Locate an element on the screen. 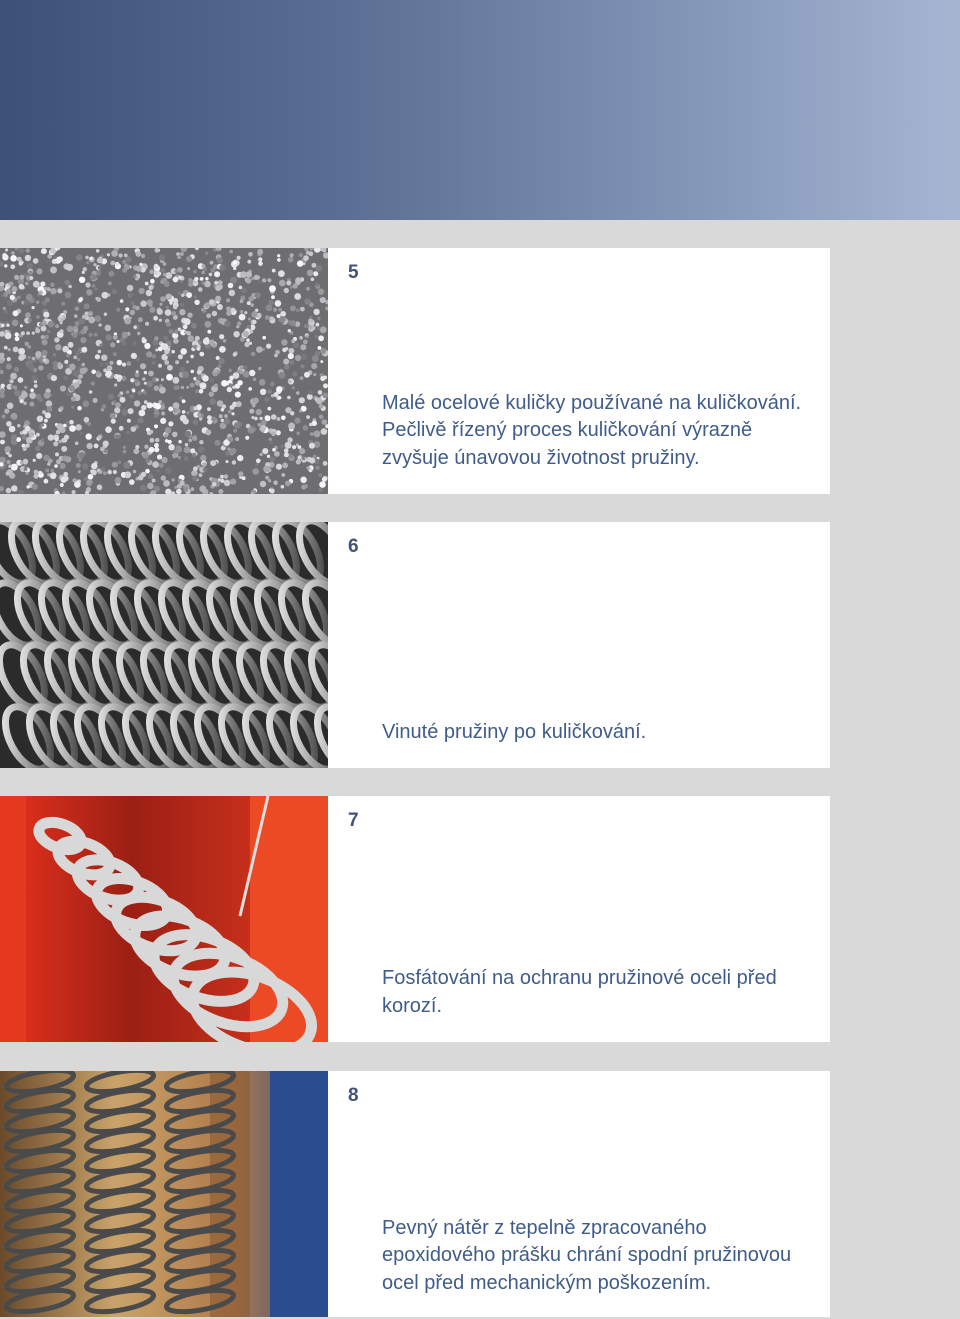 This screenshot has width=960, height=1319. panel-number: 6 is located at coordinates (353, 546).